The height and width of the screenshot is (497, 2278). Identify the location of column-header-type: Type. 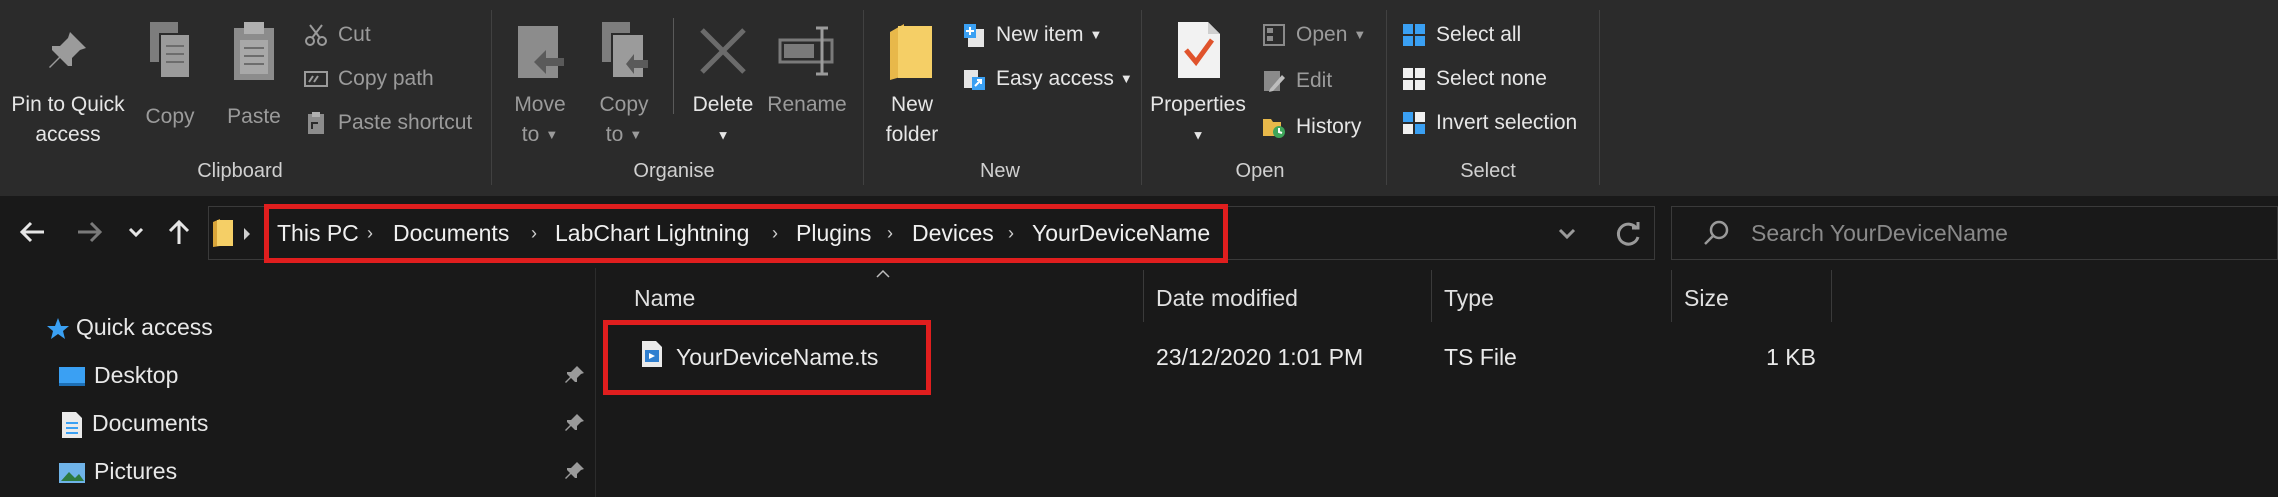
(1469, 298).